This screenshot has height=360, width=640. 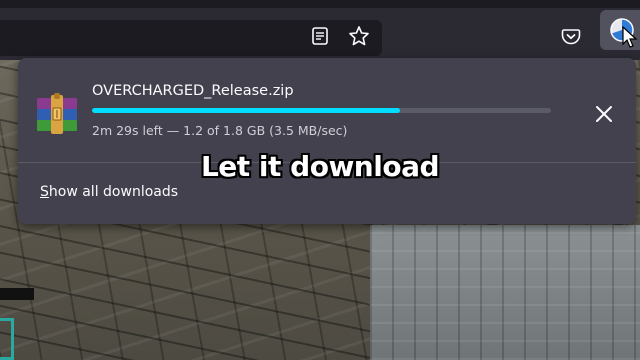 I want to click on pocket-icon, so click(x=571, y=36).